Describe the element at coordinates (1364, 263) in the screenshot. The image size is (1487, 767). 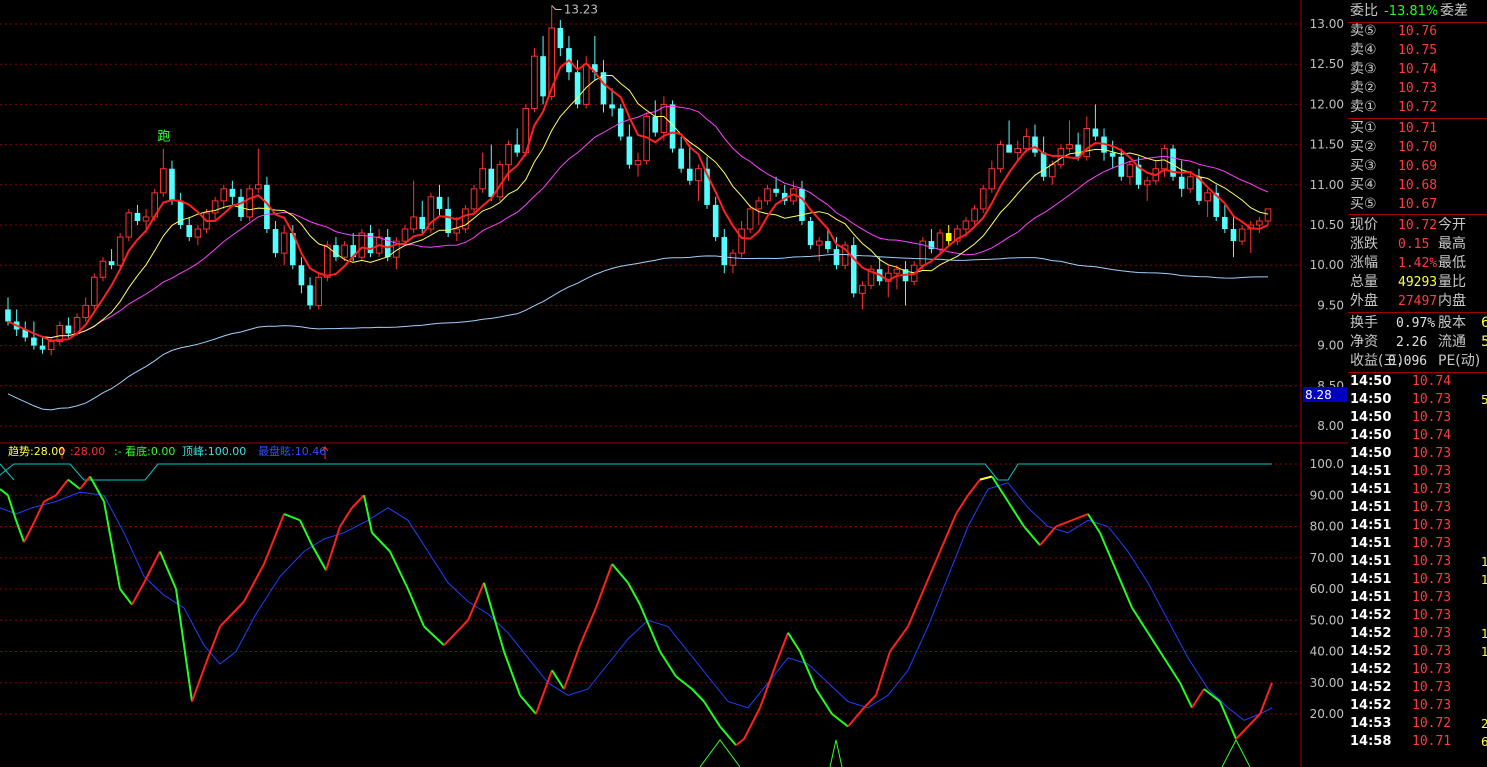
I see `stat-label: 涨幅` at that location.